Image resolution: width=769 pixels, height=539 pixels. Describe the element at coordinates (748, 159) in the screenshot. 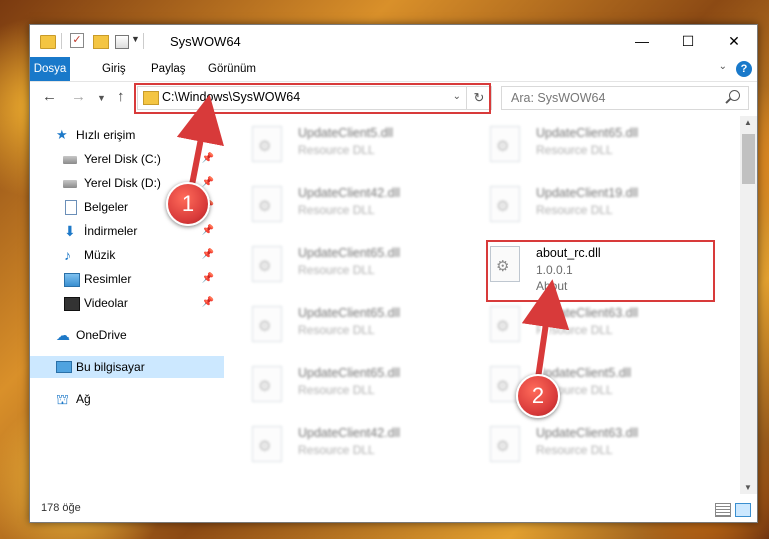

I see `scrollbar-thumb` at that location.